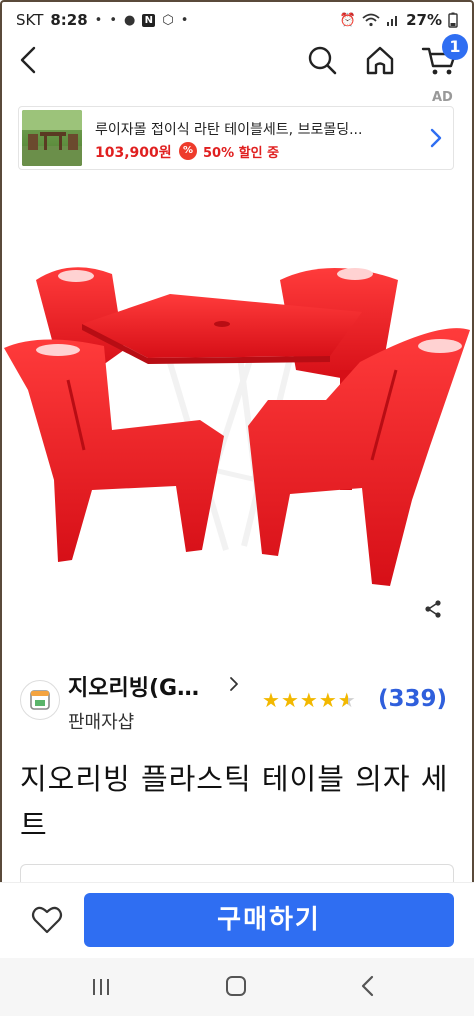 The image size is (474, 1016). What do you see at coordinates (133, 153) in the screenshot?
I see `ad-price: 103,900원` at bounding box center [133, 153].